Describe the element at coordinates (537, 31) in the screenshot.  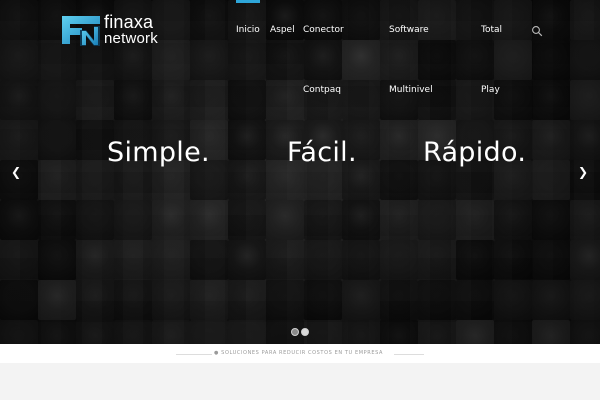
I see `search-icon` at that location.